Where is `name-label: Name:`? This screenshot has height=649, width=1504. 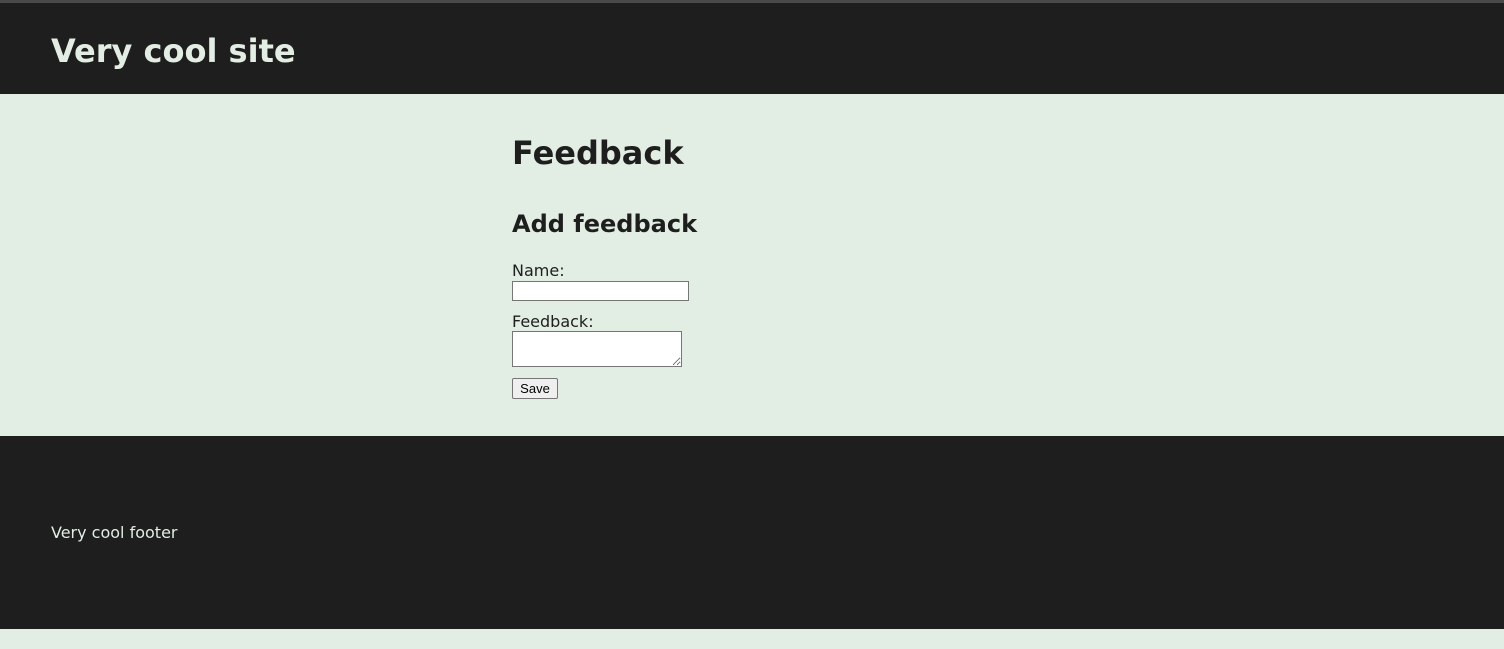 name-label: Name: is located at coordinates (538, 270).